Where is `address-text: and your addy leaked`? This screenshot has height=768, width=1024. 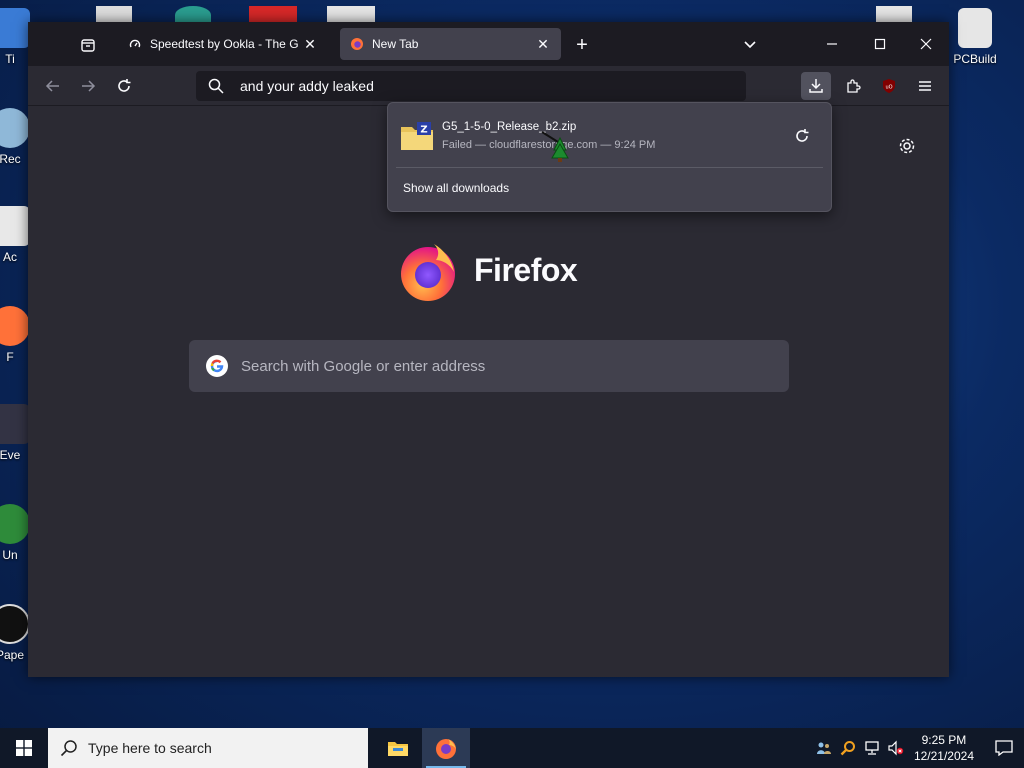 address-text: and your addy leaked is located at coordinates (307, 86).